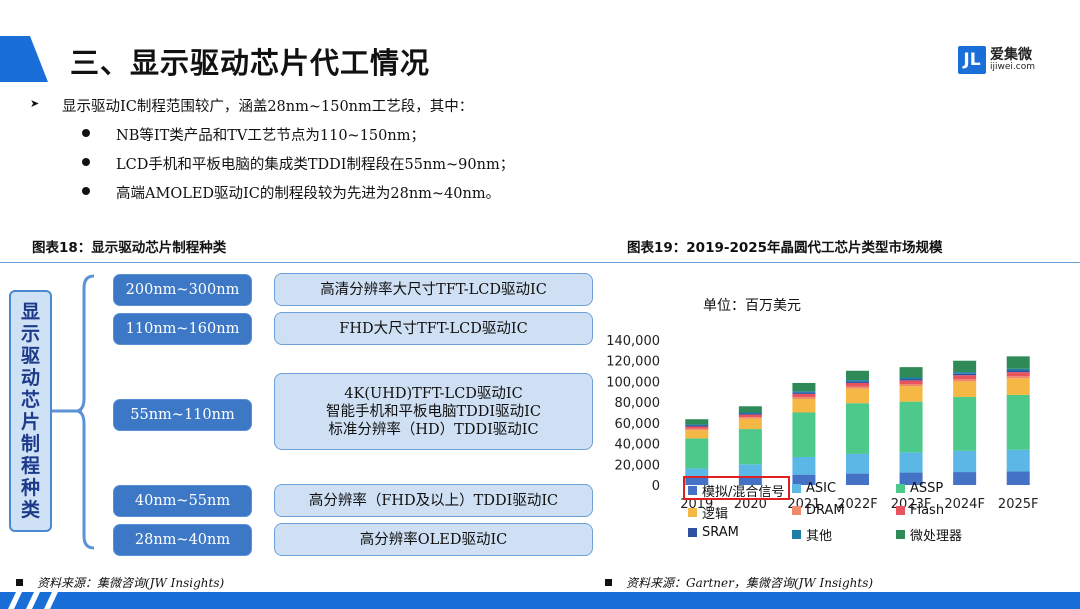 The image size is (1080, 609). What do you see at coordinates (182, 329) in the screenshot?
I see `node-range-2: 110nm~160nm` at bounding box center [182, 329].